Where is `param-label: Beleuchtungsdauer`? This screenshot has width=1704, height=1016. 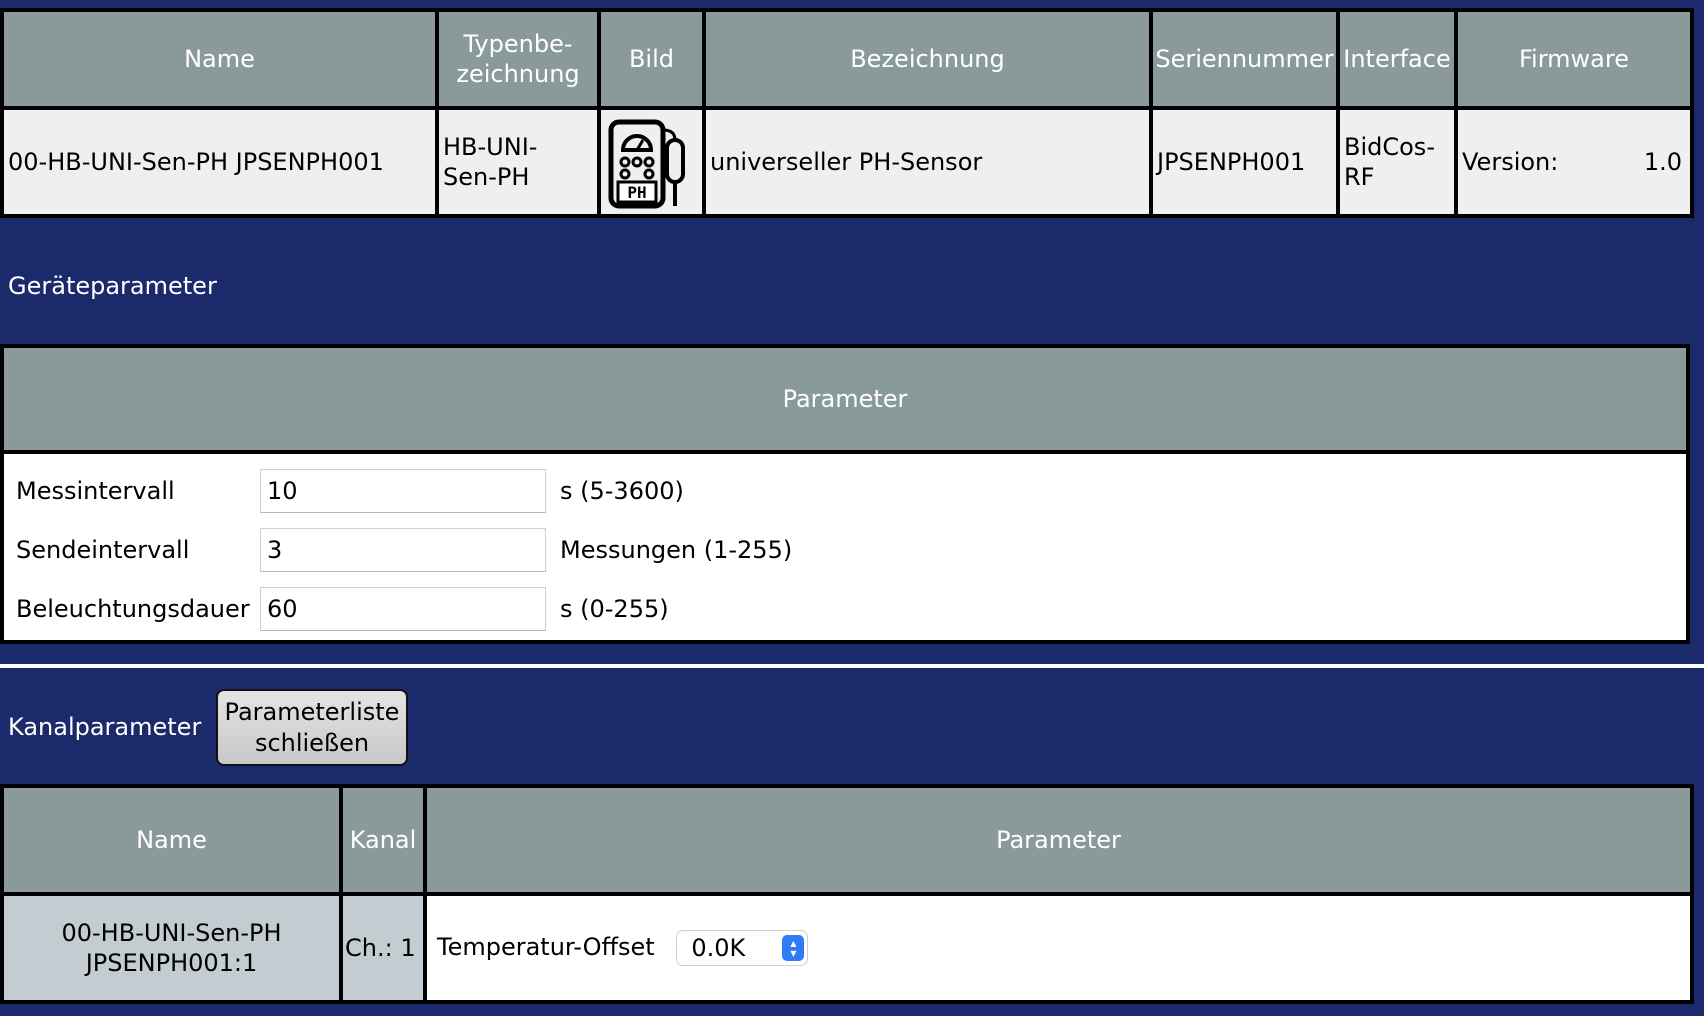
param-label: Beleuchtungsdauer is located at coordinates (133, 609).